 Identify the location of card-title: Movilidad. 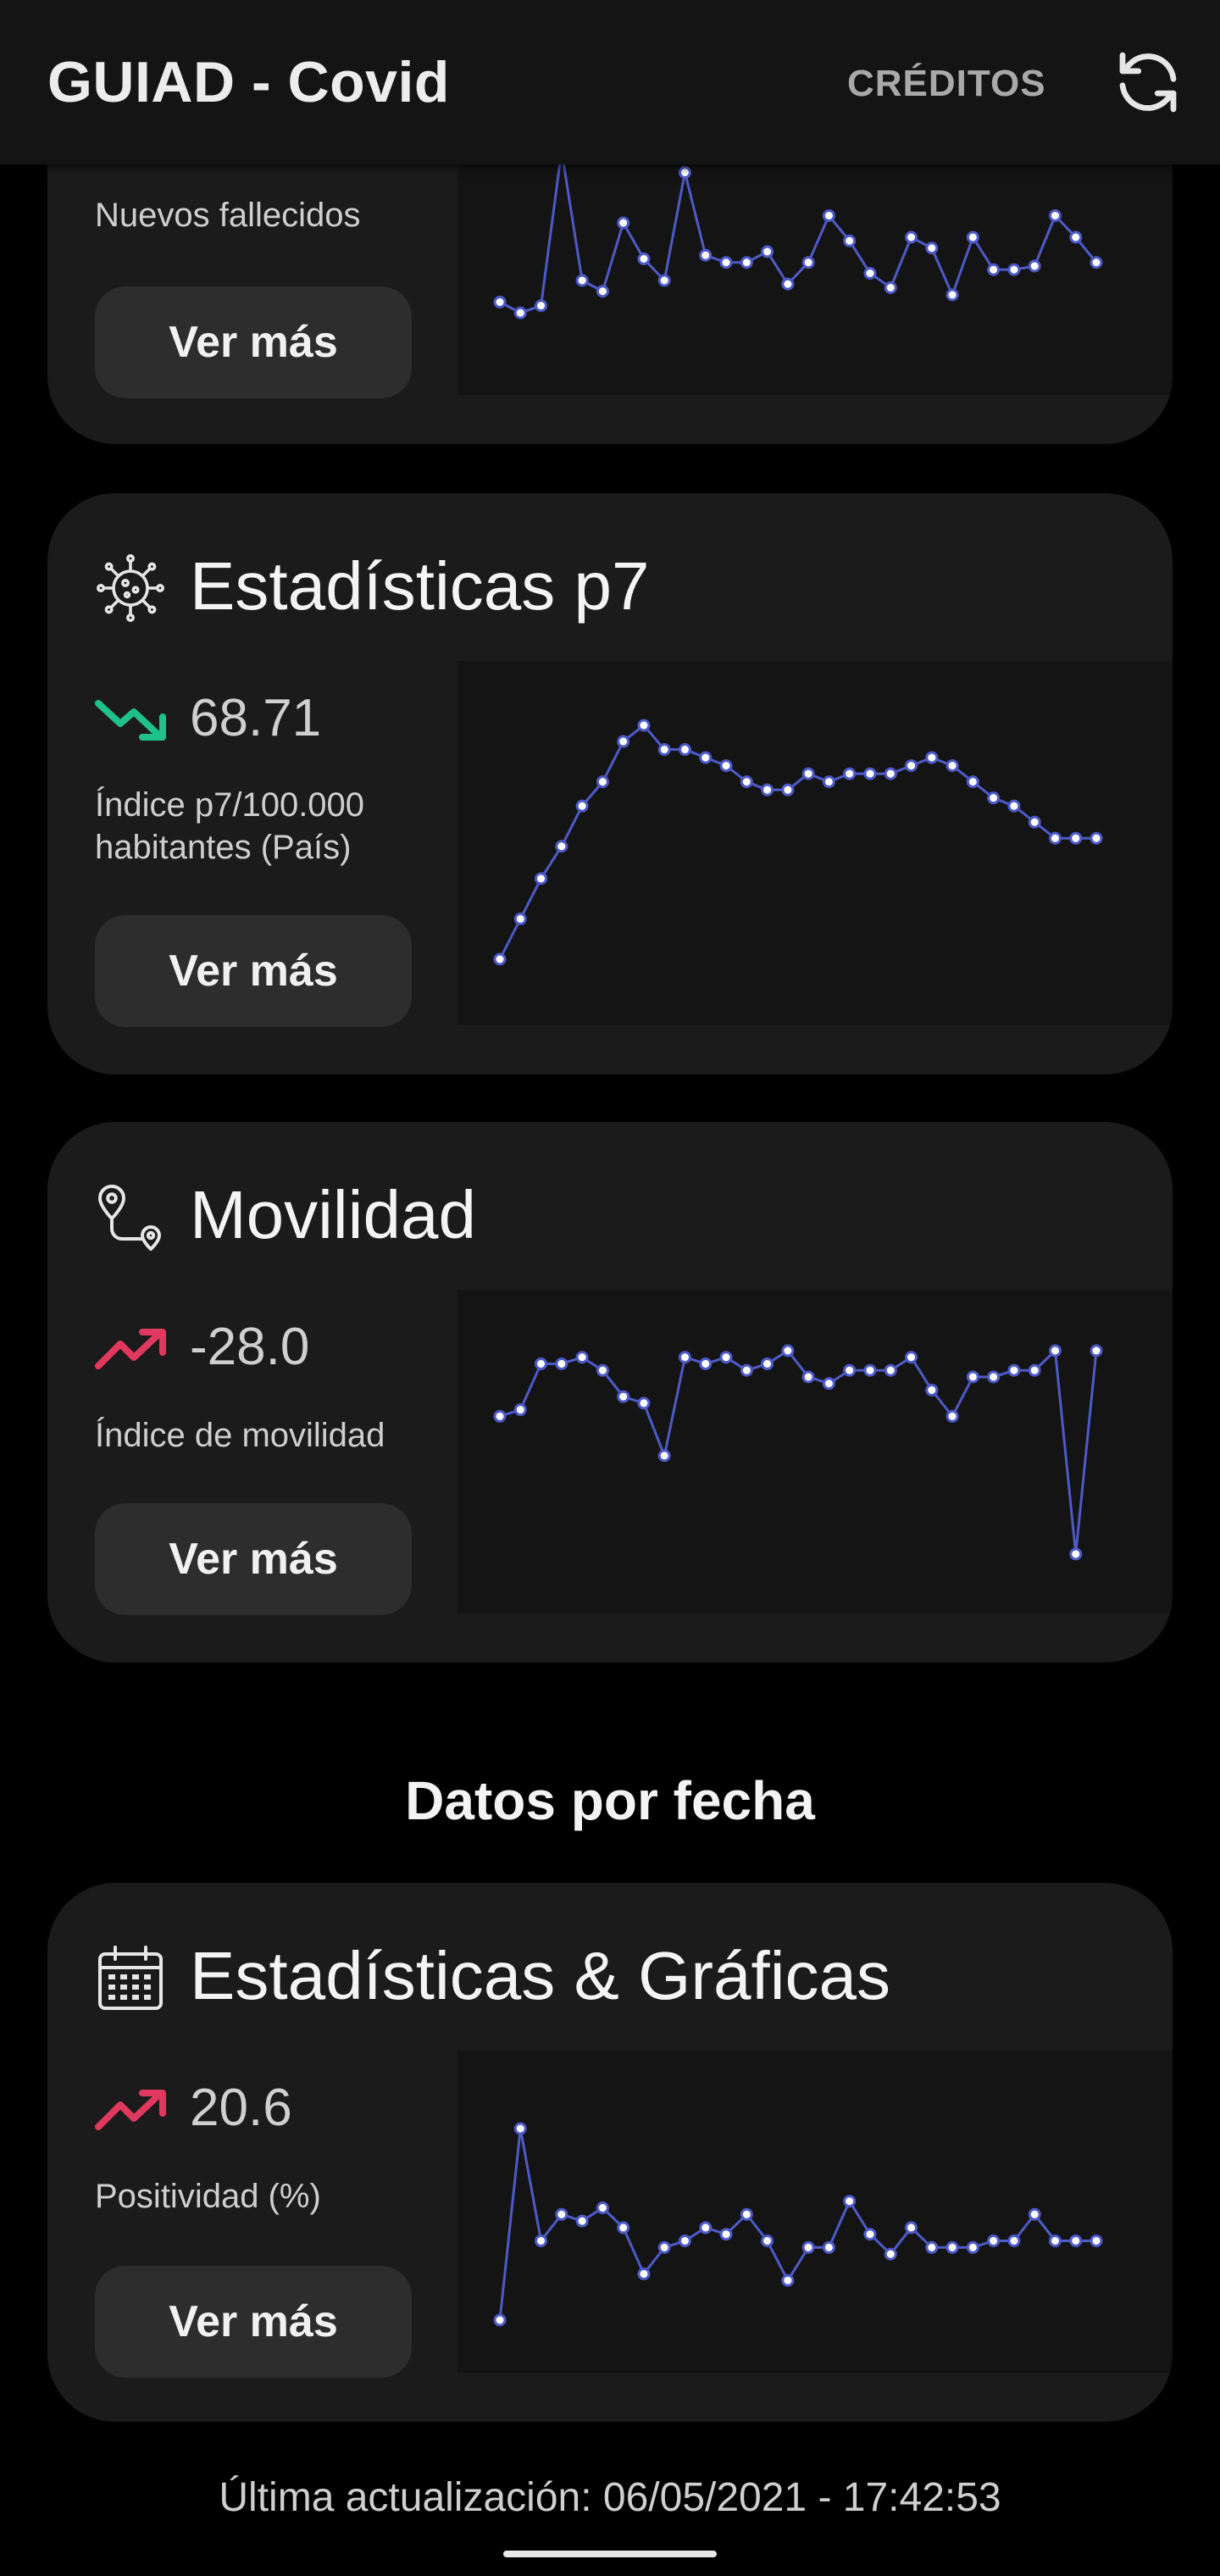
(333, 1214).